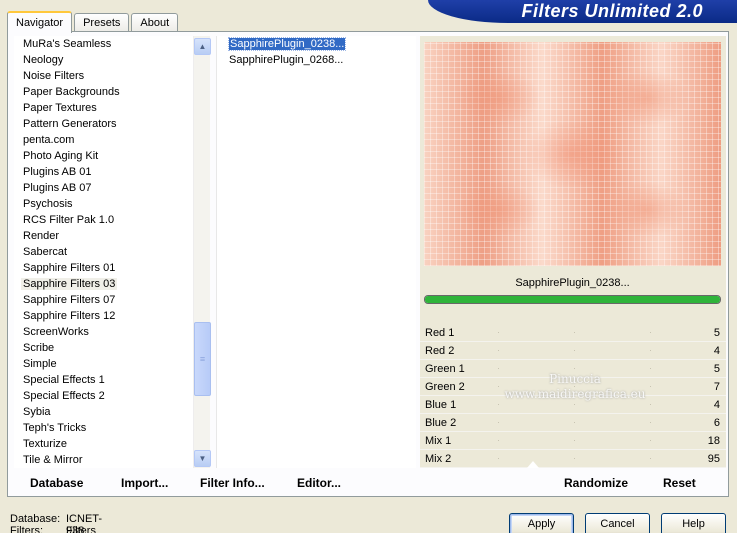 The width and height of the screenshot is (737, 533). I want to click on category-item: Tile & Mirror, so click(104, 460).